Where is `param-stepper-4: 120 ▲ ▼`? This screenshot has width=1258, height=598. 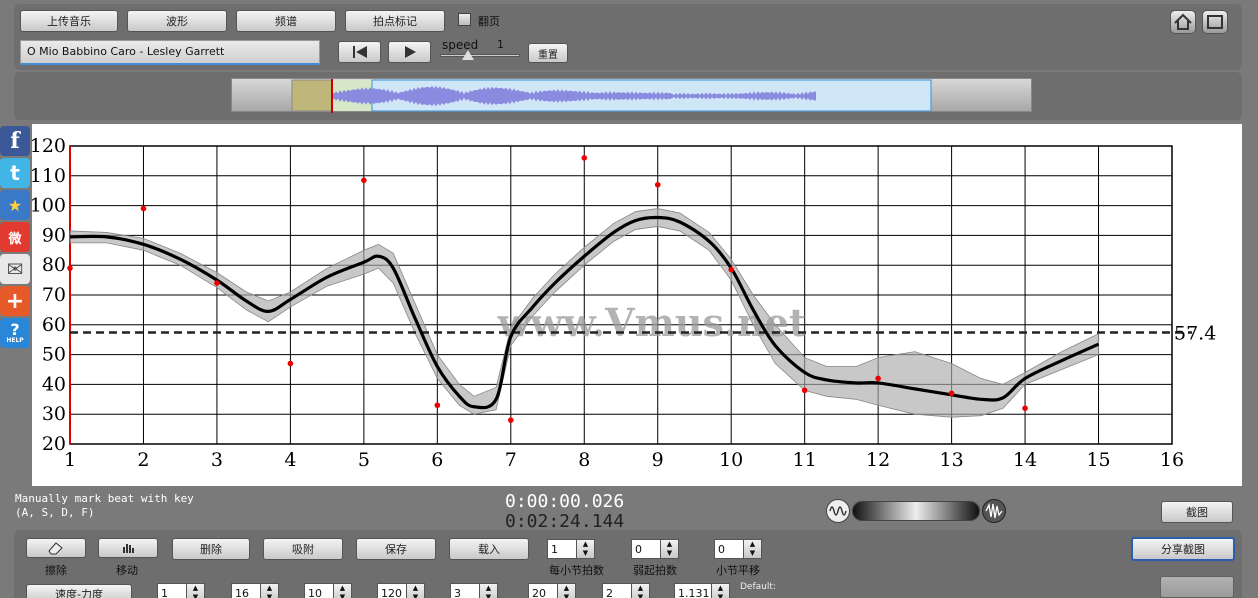 param-stepper-4: 120 ▲ ▼ is located at coordinates (401, 590).